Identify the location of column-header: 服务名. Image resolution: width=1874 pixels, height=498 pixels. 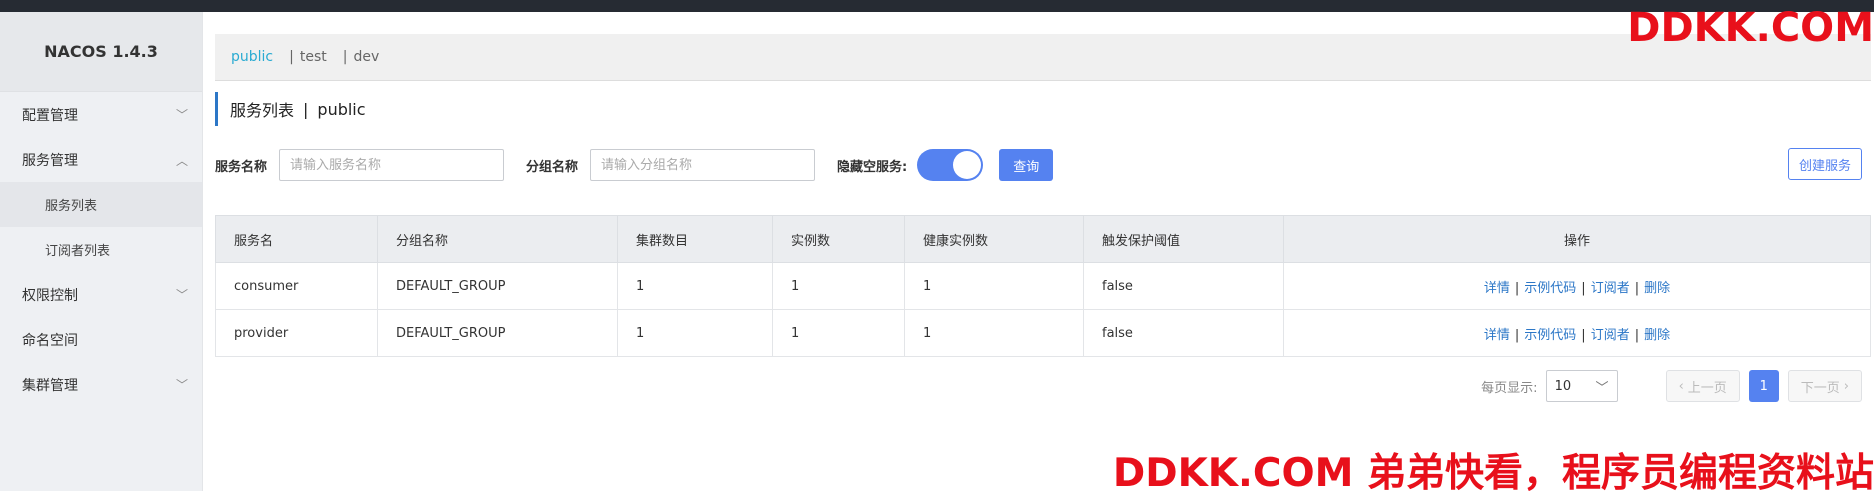
(296, 239).